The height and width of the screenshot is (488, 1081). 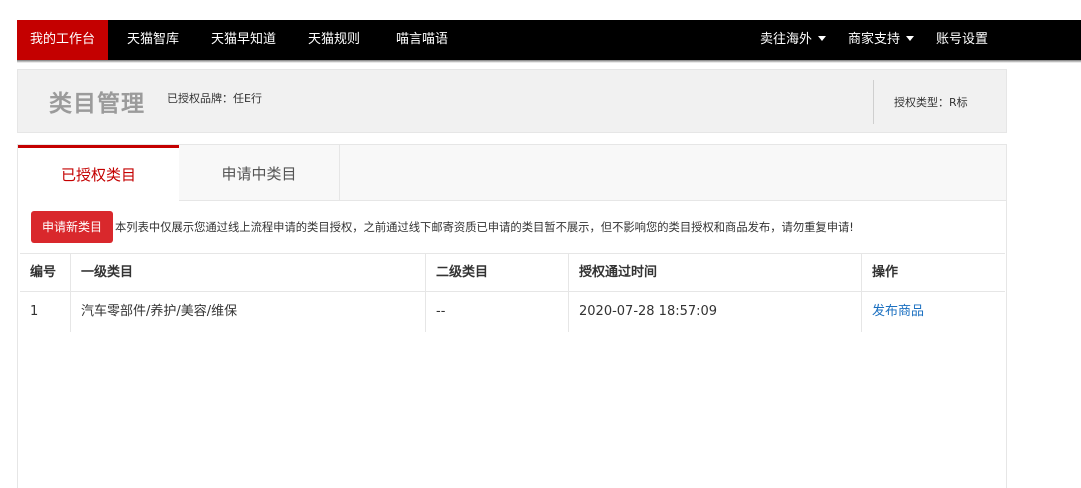 I want to click on authorization-type-label: 授权类型：R标, so click(x=931, y=102).